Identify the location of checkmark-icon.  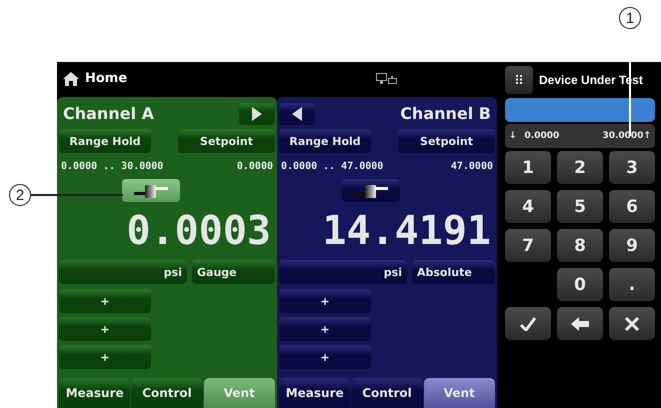
(528, 323).